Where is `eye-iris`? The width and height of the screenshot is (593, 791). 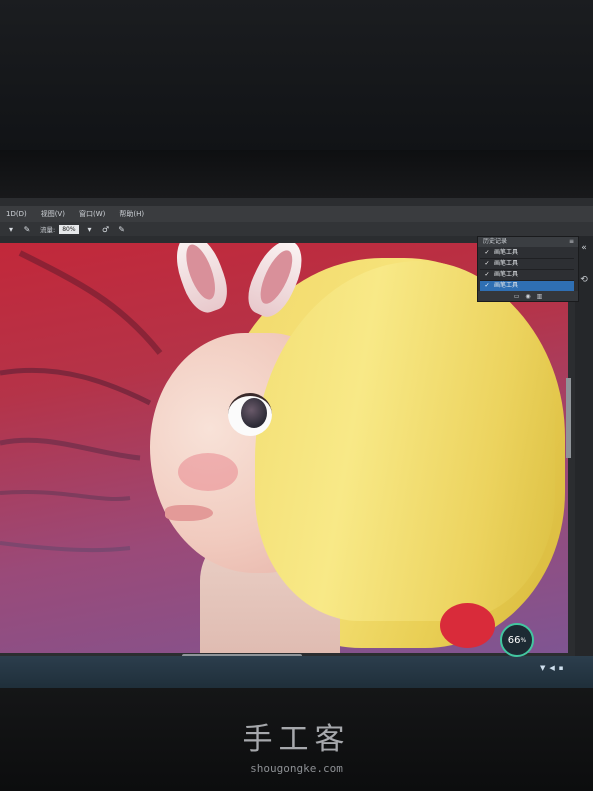
eye-iris is located at coordinates (254, 413).